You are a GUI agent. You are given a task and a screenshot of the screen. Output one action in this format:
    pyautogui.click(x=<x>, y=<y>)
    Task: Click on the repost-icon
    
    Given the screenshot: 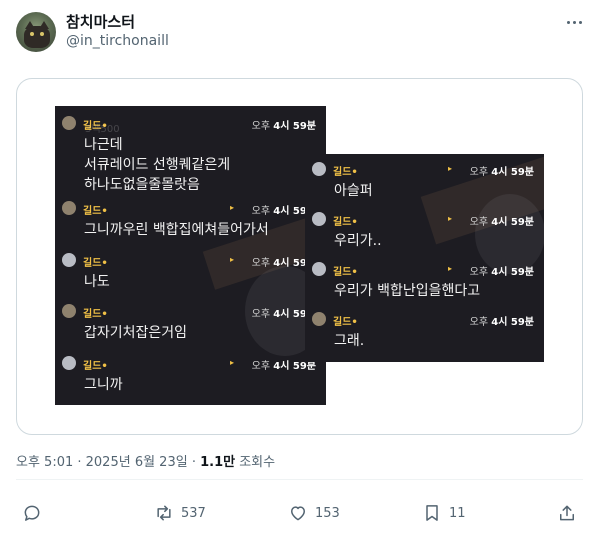 What is the action you would take?
    pyautogui.click(x=164, y=513)
    